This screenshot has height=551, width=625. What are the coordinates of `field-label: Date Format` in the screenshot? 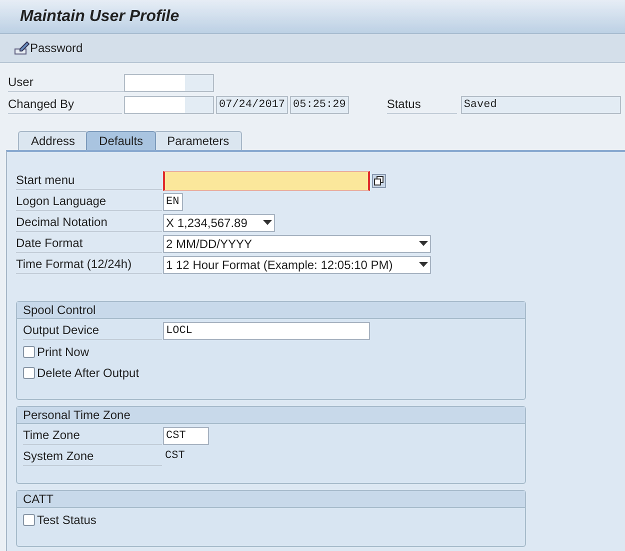 It's located at (89, 243).